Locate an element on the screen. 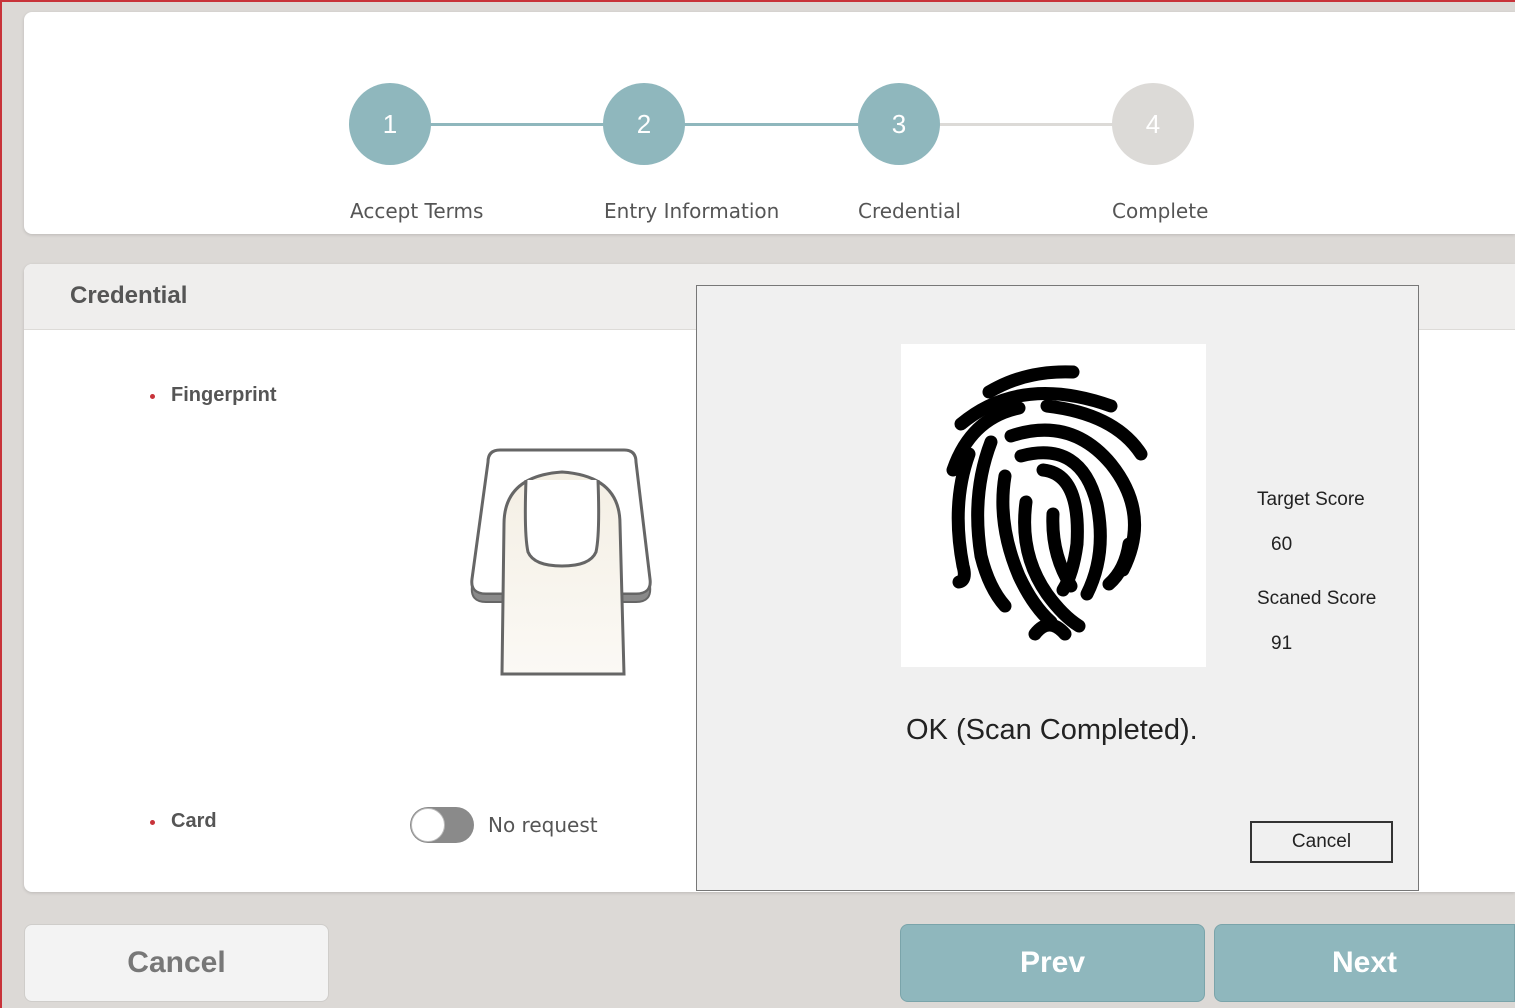 This screenshot has width=1515, height=1008. fingerprint-image-box is located at coordinates (1053, 505).